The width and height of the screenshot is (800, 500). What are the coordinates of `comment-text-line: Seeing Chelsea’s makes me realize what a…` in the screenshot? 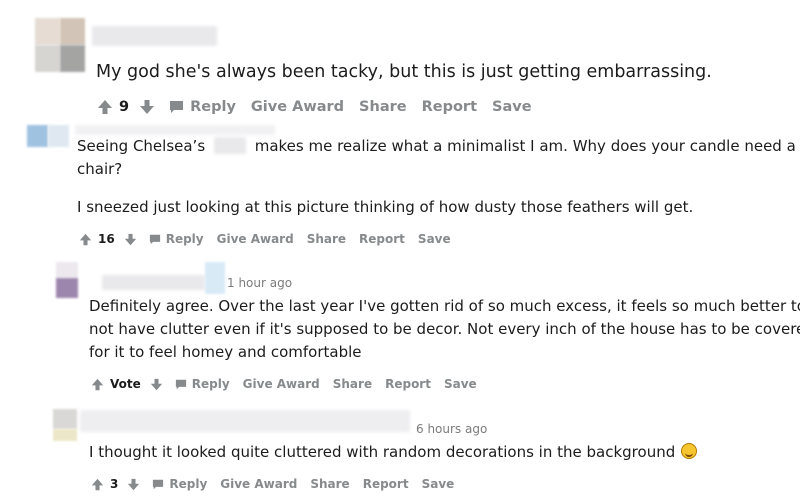 It's located at (436, 146).